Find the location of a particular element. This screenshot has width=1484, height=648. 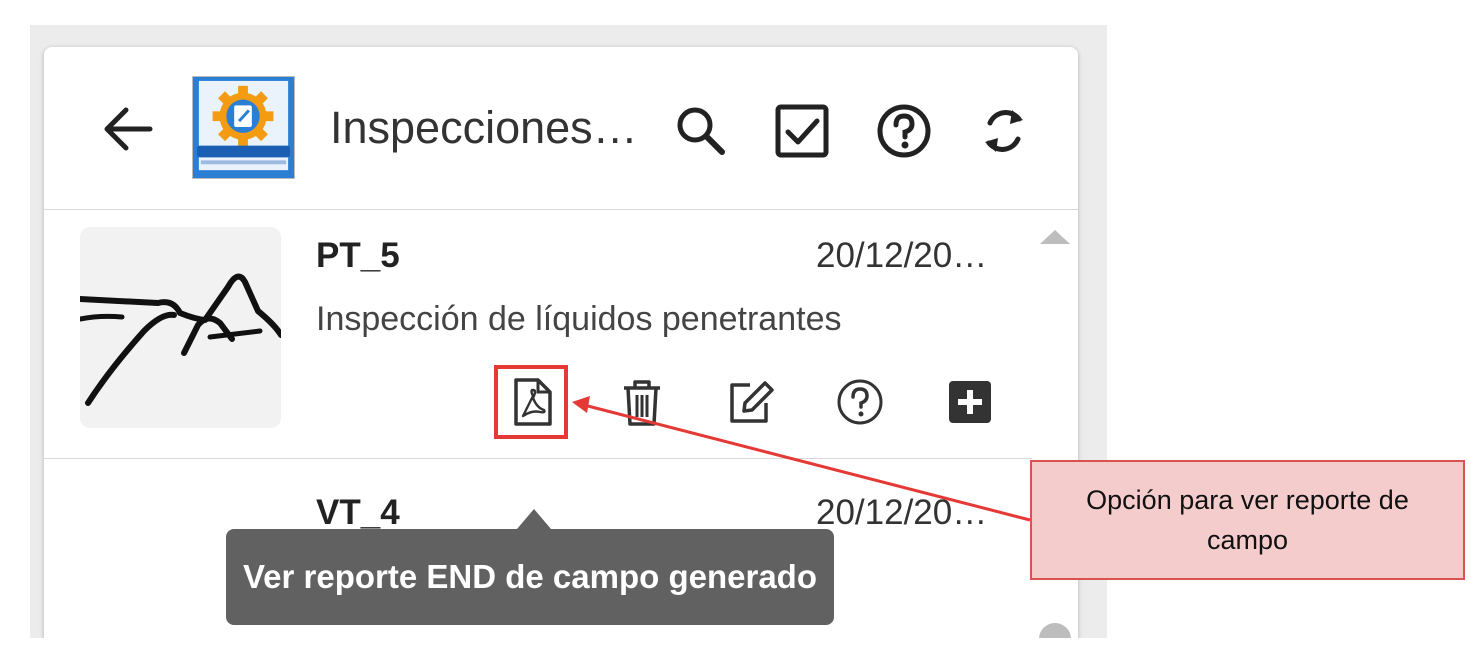

scrollbar-thumb is located at coordinates (1055, 630).